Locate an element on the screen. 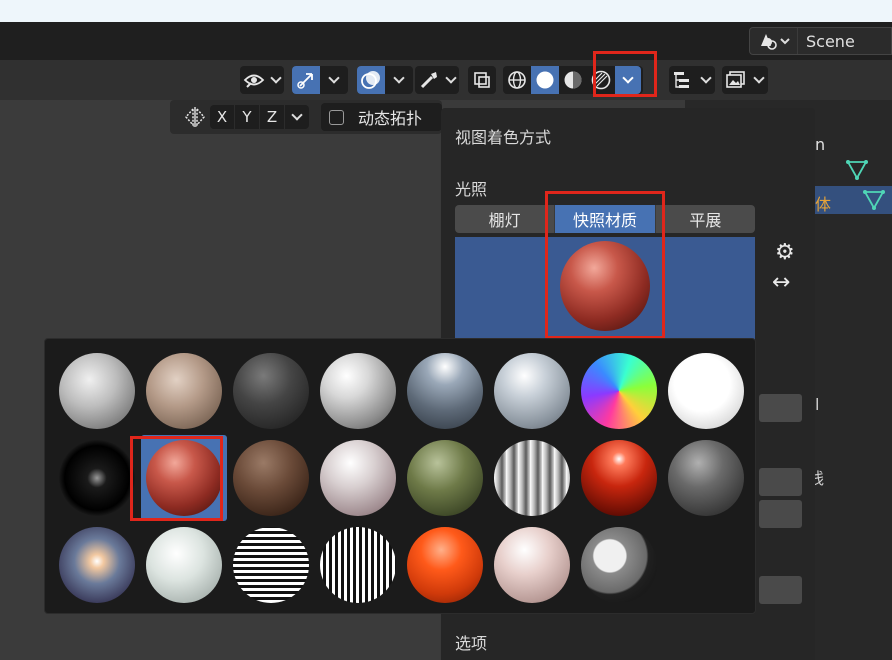  scene-selector: Scene is located at coordinates (820, 41).